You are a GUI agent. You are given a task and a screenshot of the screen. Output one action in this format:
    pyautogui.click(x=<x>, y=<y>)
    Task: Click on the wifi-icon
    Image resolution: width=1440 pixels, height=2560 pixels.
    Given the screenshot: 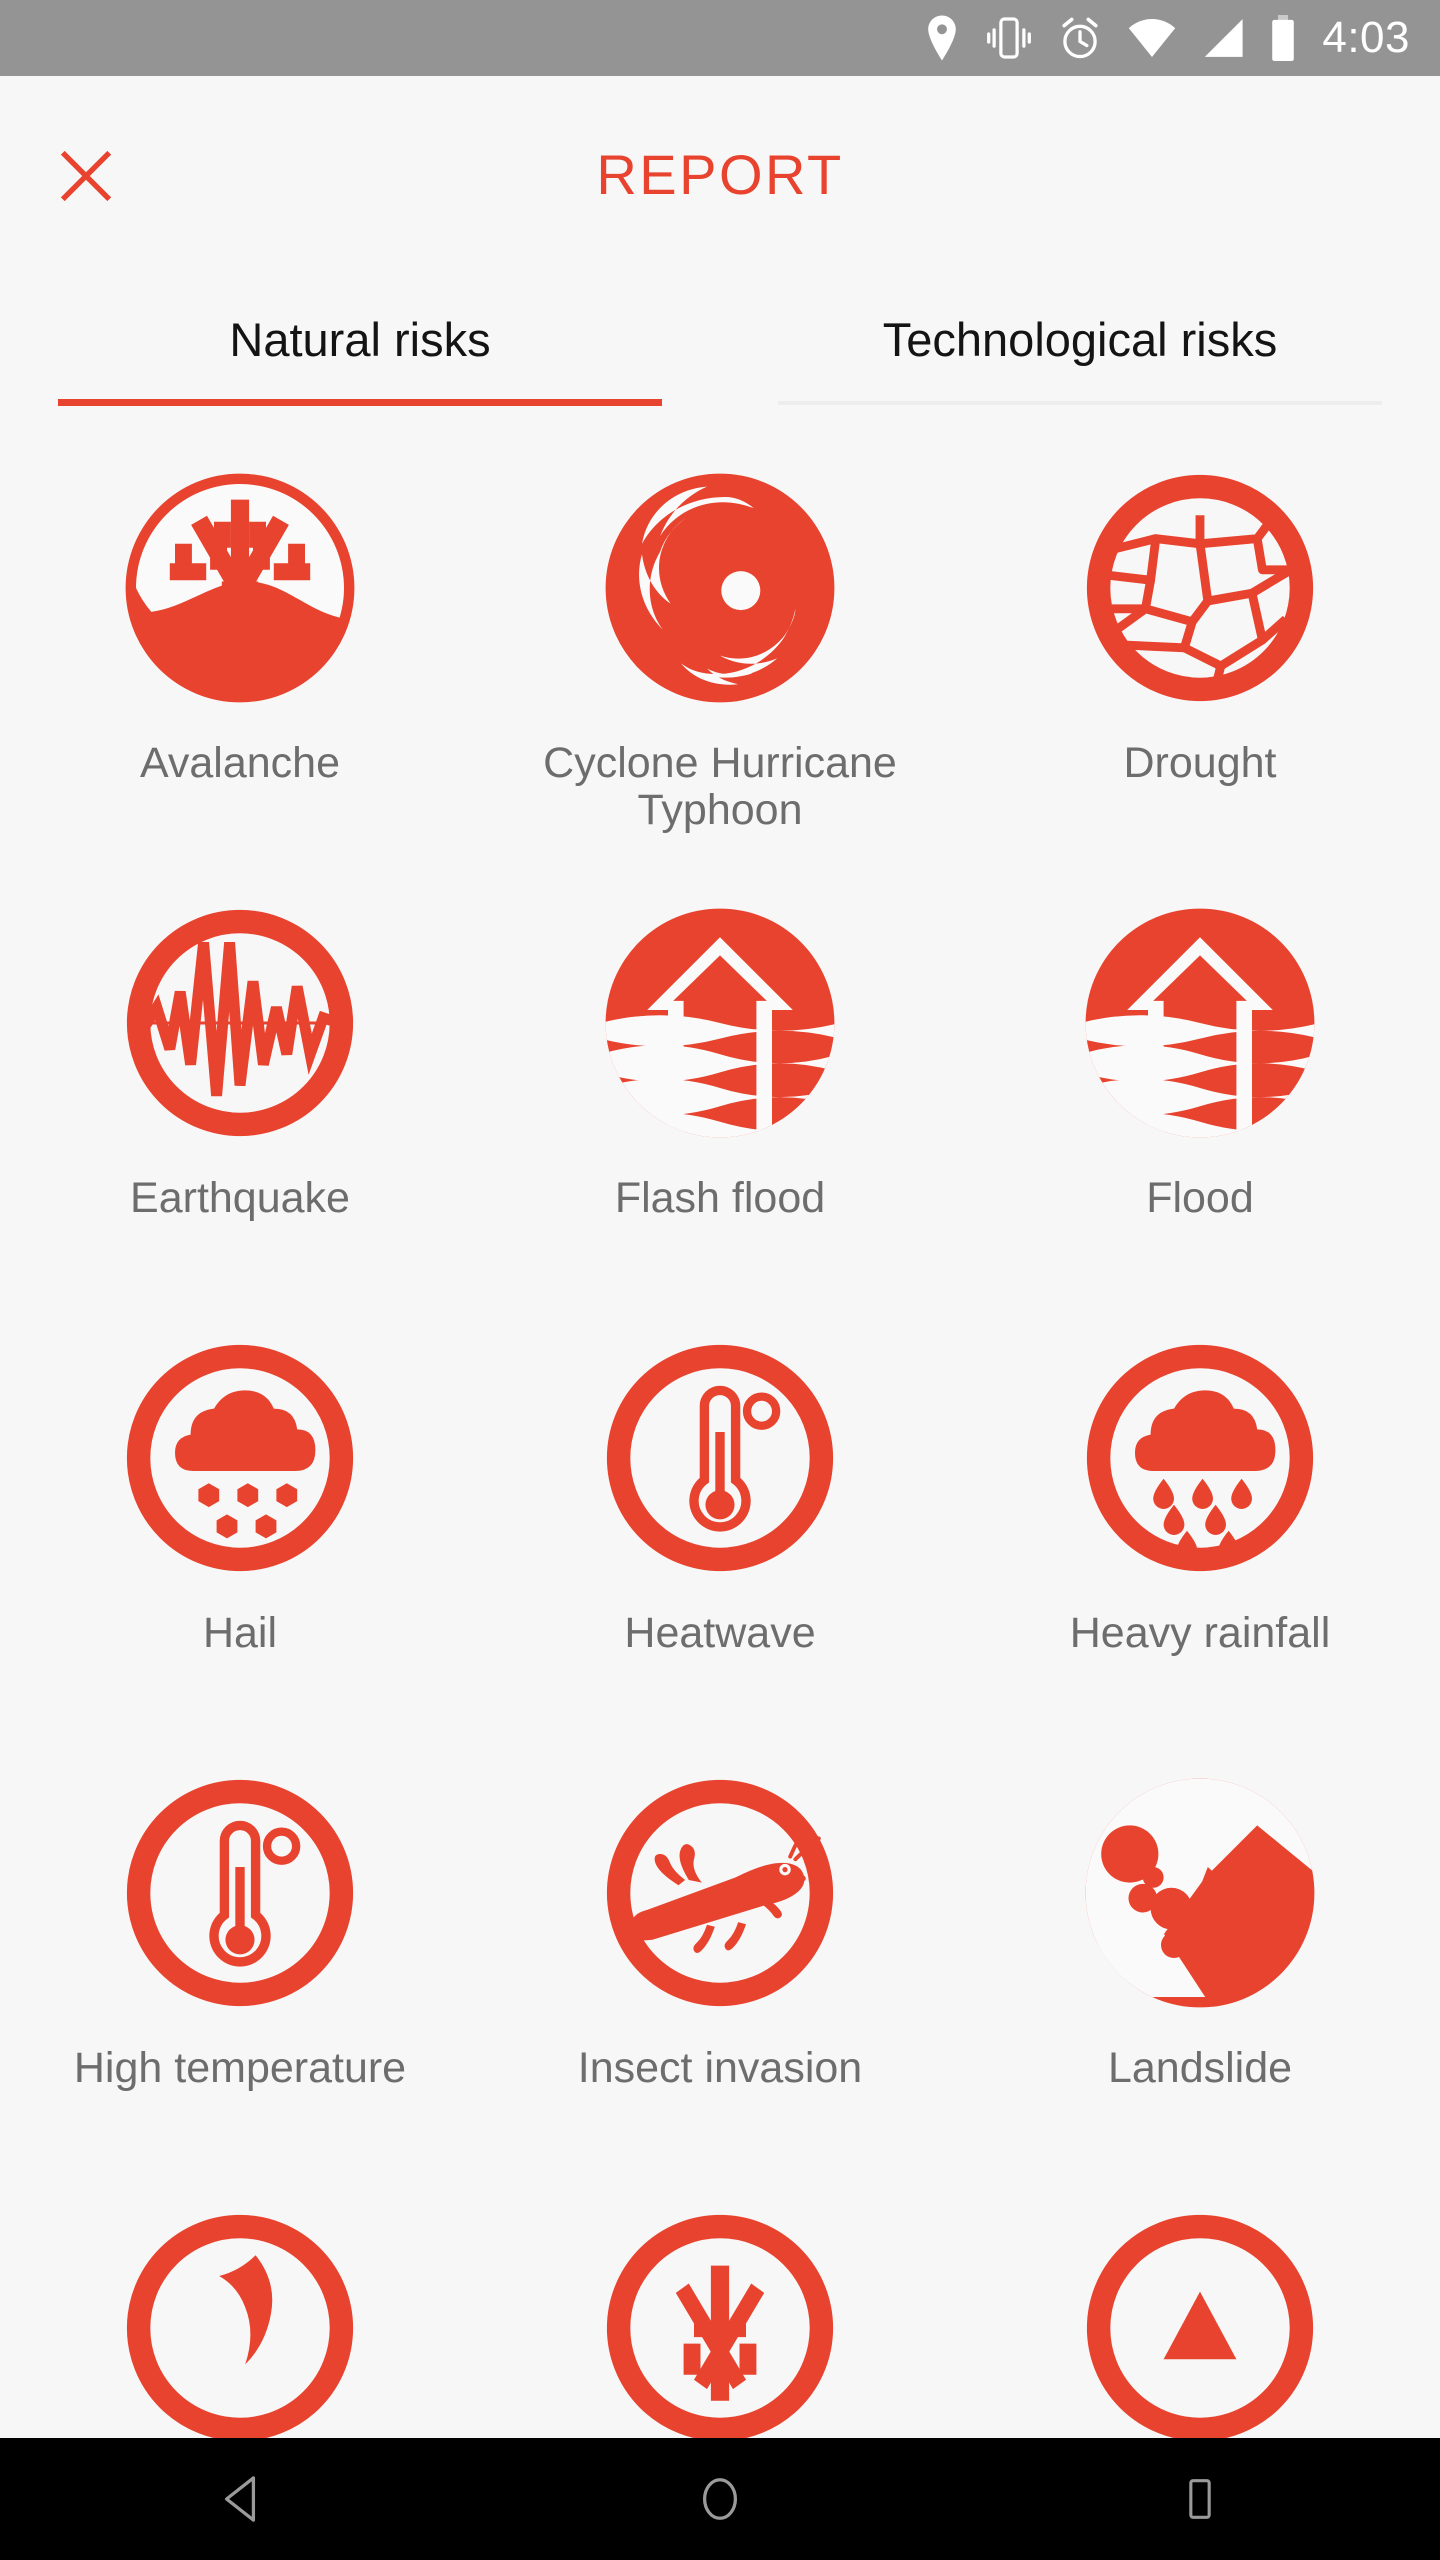 What is the action you would take?
    pyautogui.click(x=1152, y=38)
    